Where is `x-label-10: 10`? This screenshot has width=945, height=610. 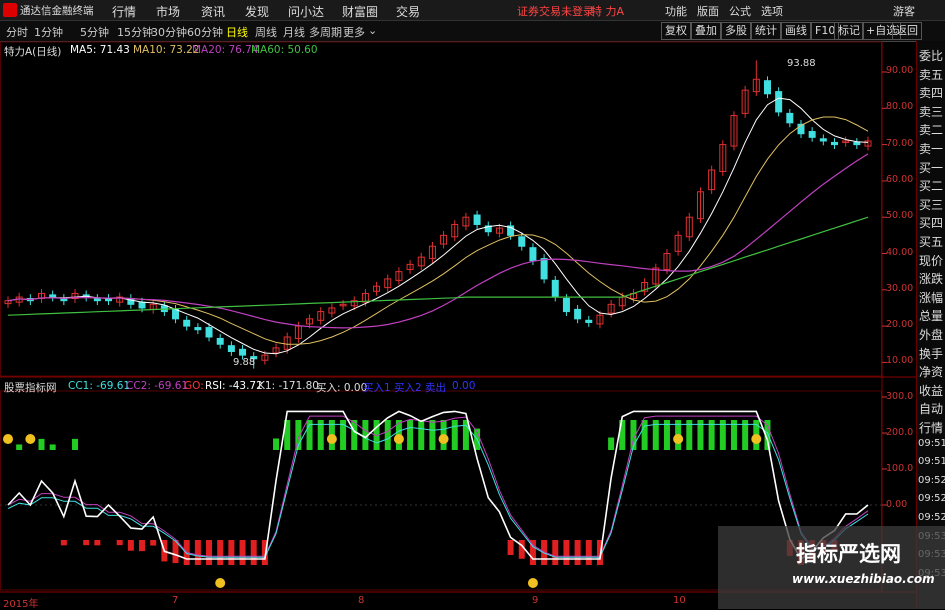 x-label-10: 10 is located at coordinates (679, 600).